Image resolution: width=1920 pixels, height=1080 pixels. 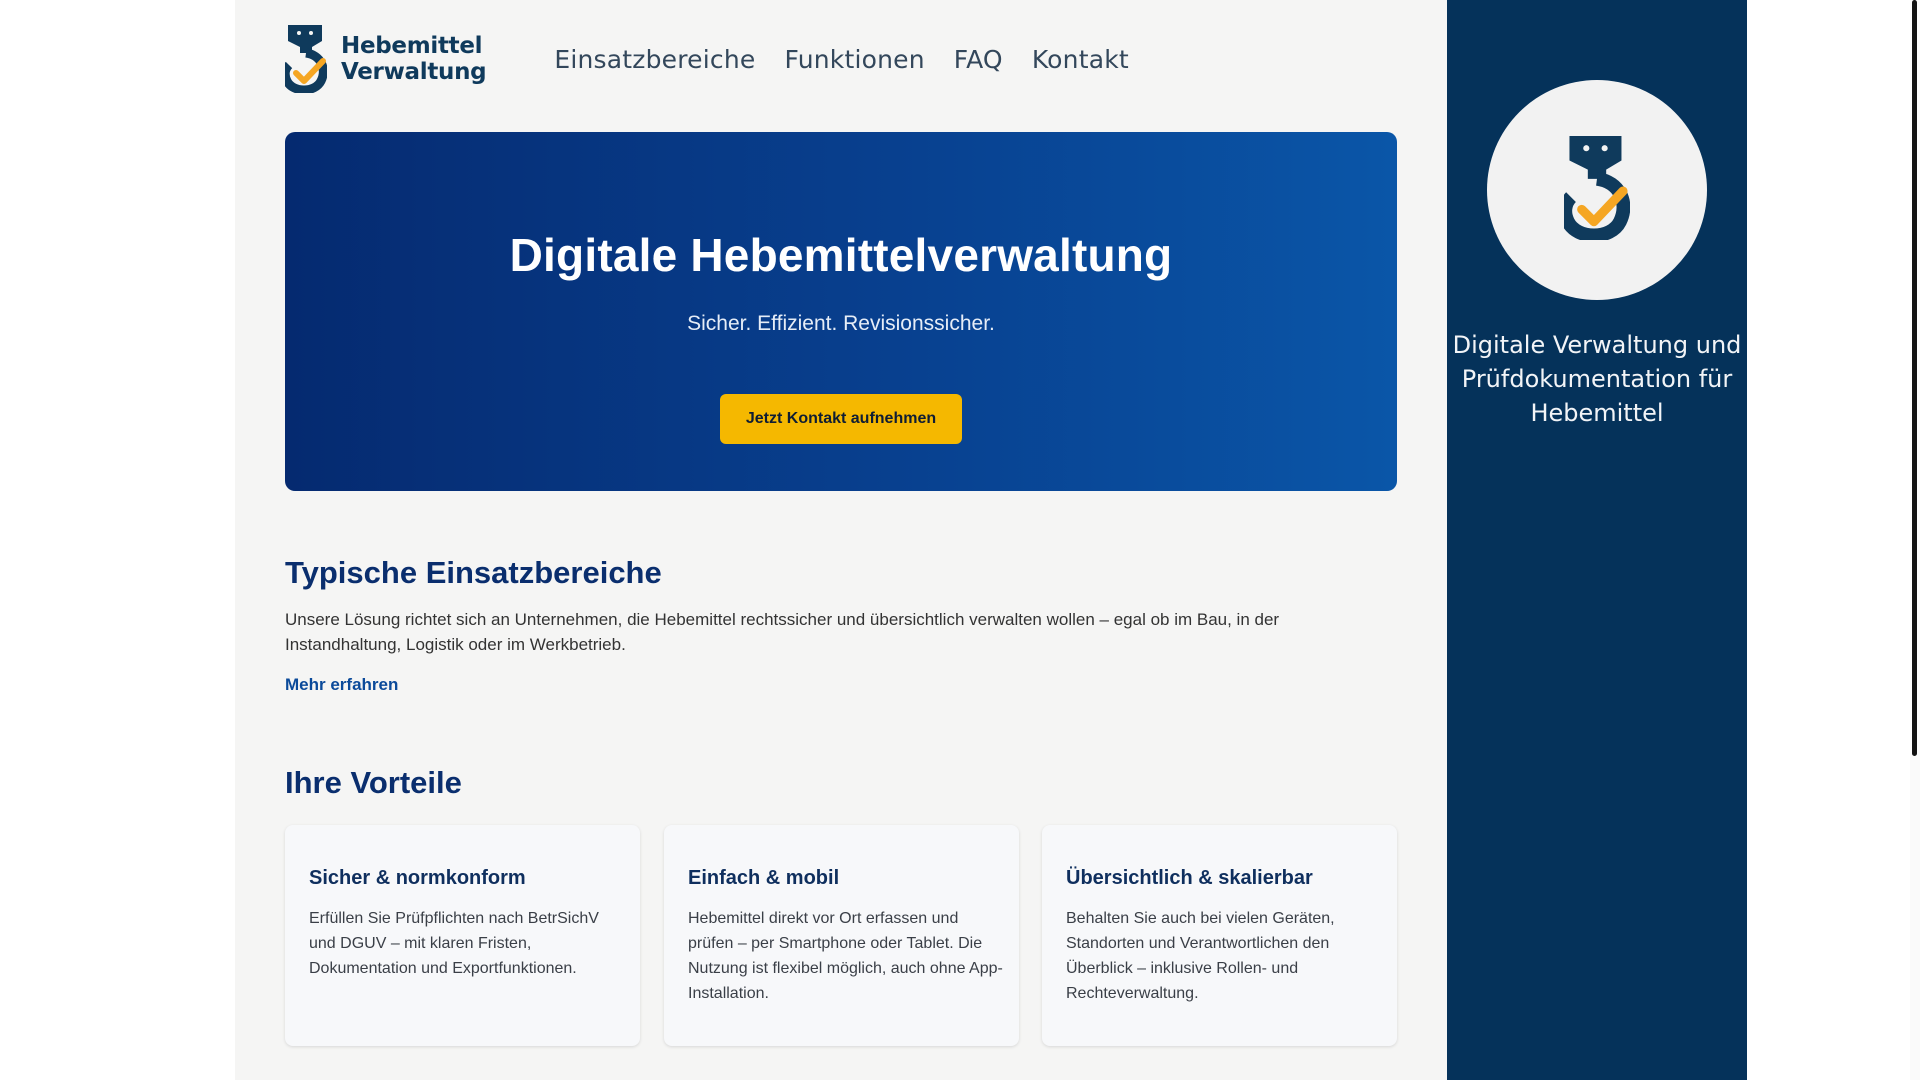 I want to click on more-info-link: Mehr erfahren, so click(x=341, y=685).